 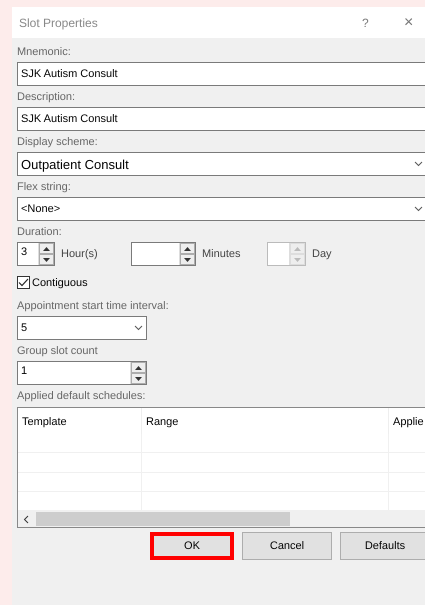 What do you see at coordinates (265, 421) in the screenshot?
I see `column-header: Range` at bounding box center [265, 421].